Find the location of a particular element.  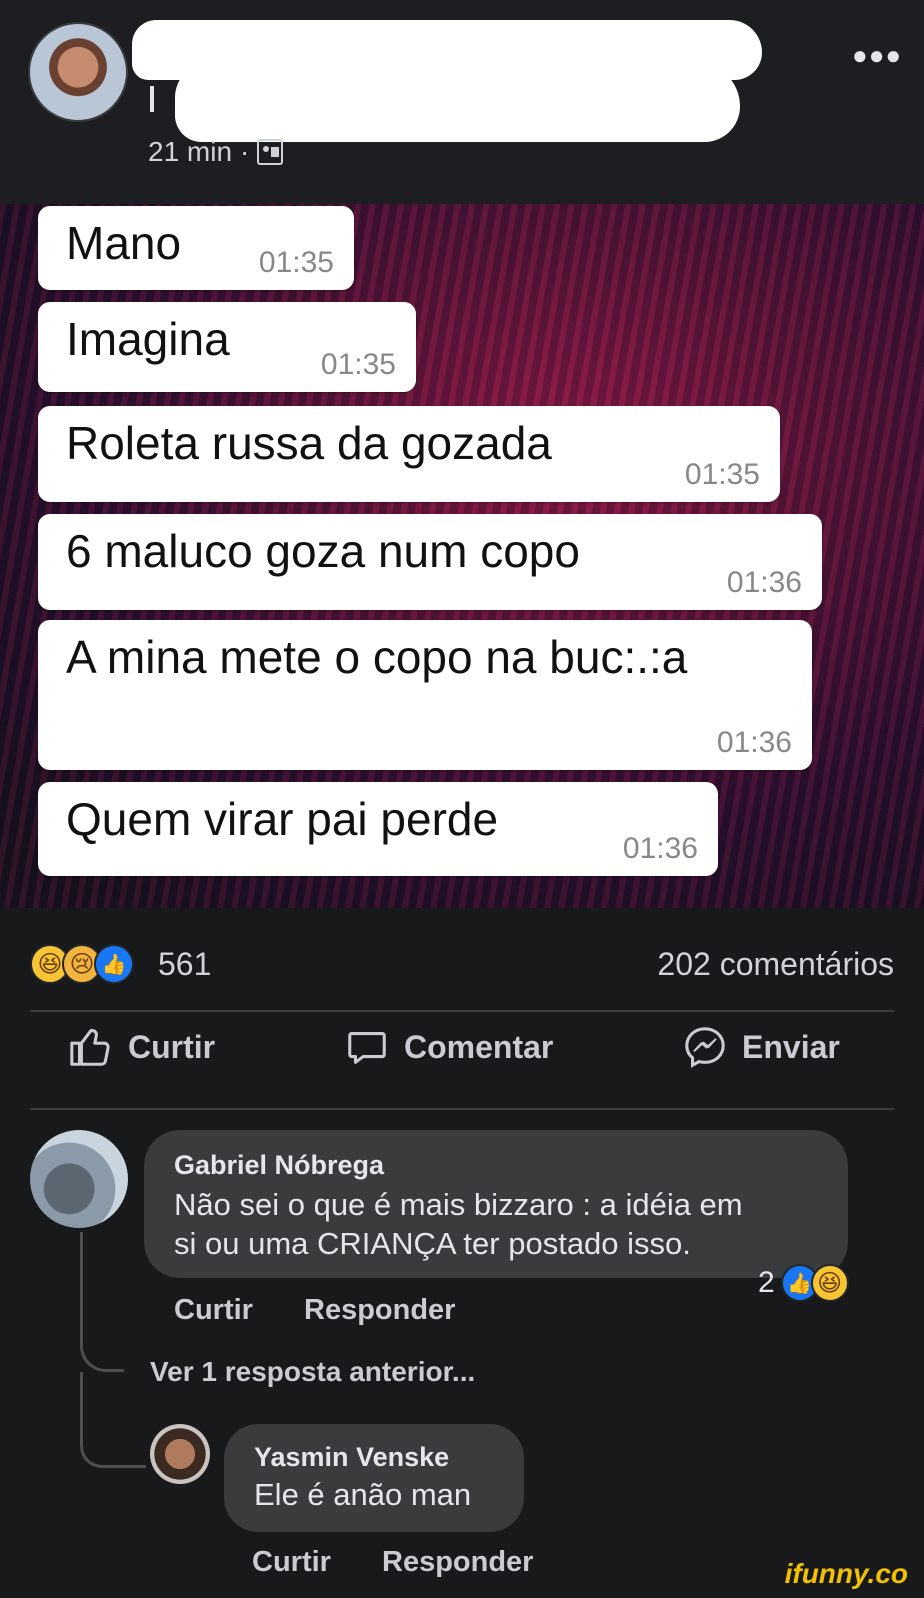

chat-message: 6 maluco goza num copo is located at coordinates (323, 551).